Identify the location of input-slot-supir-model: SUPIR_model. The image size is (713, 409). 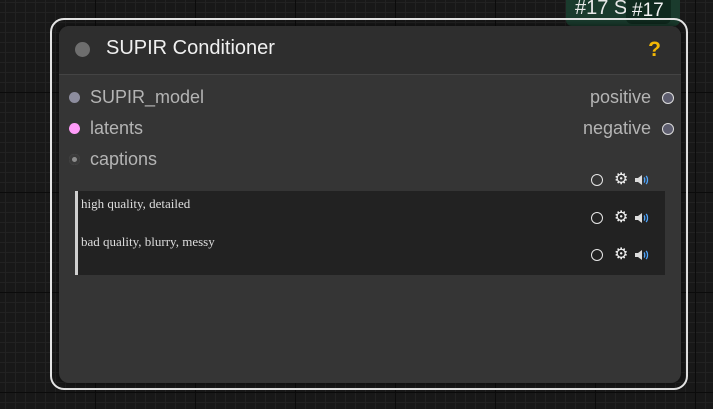
(209, 97).